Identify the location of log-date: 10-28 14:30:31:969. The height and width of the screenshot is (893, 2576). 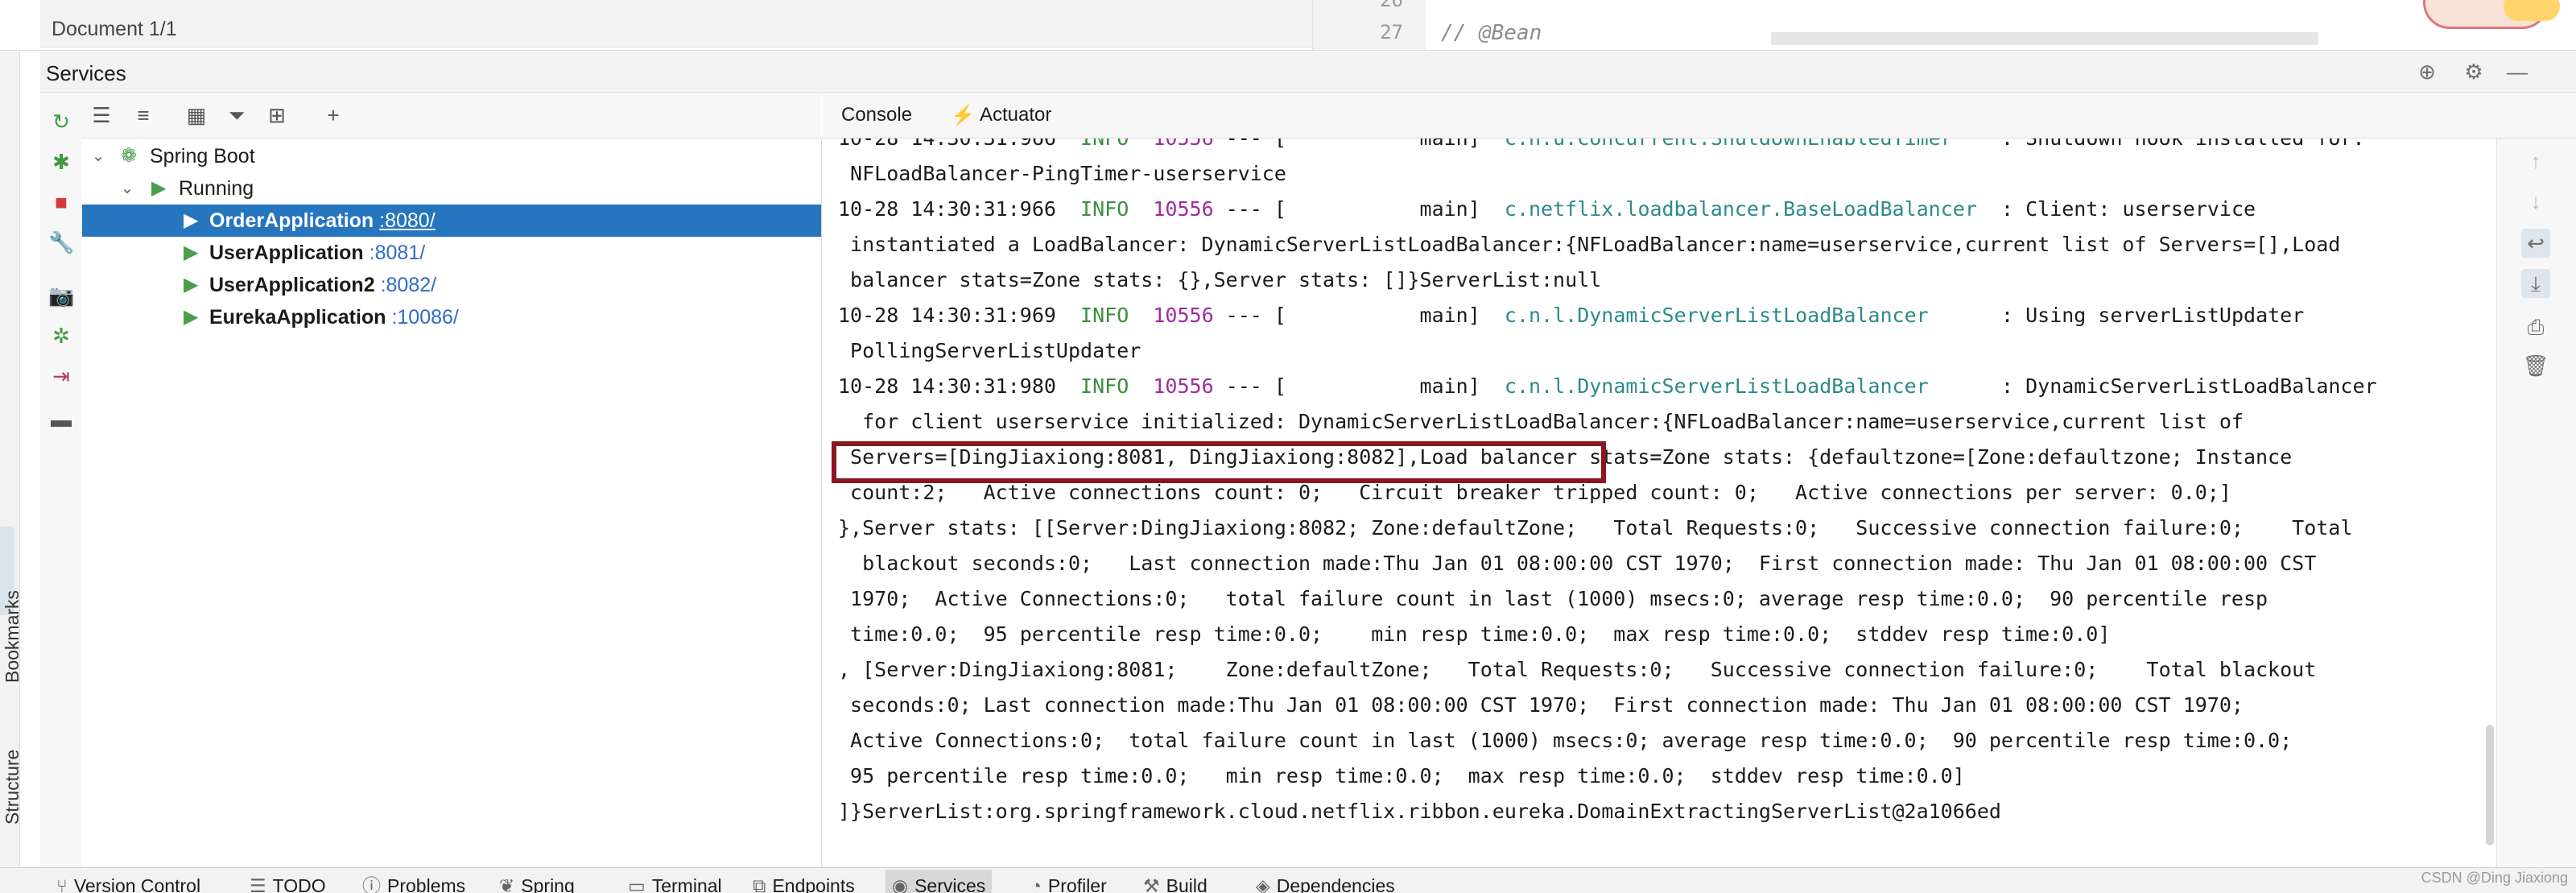
(947, 315).